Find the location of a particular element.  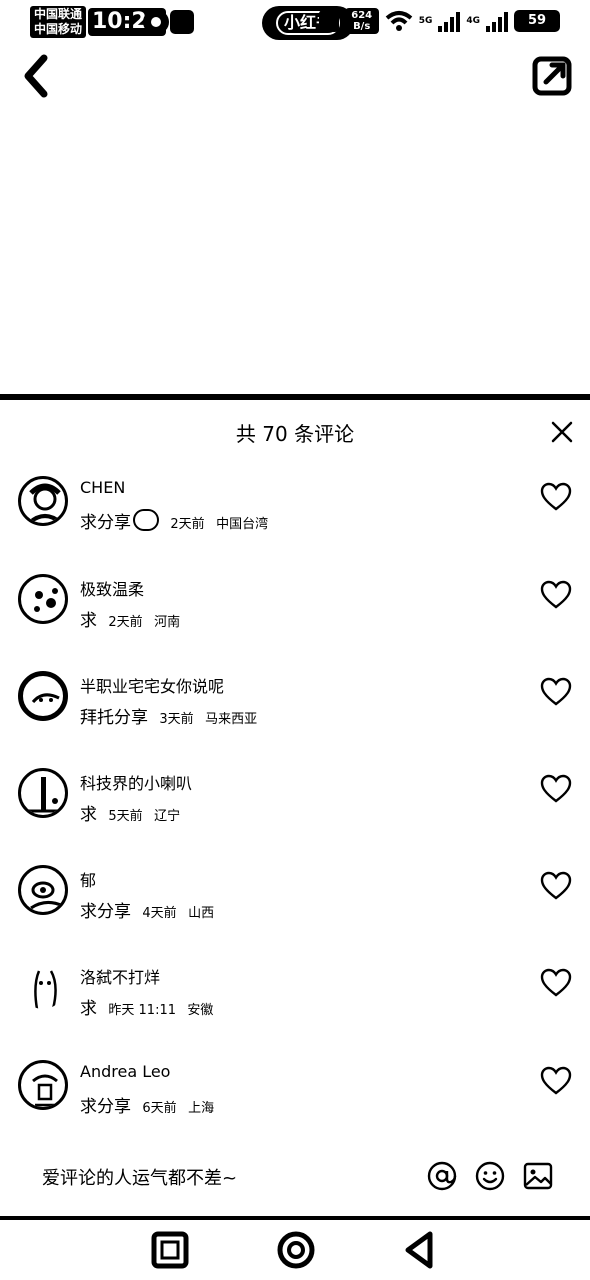

comment-item: Andrea Leo 求分享 6天前 上海 is located at coordinates (295, 1092).